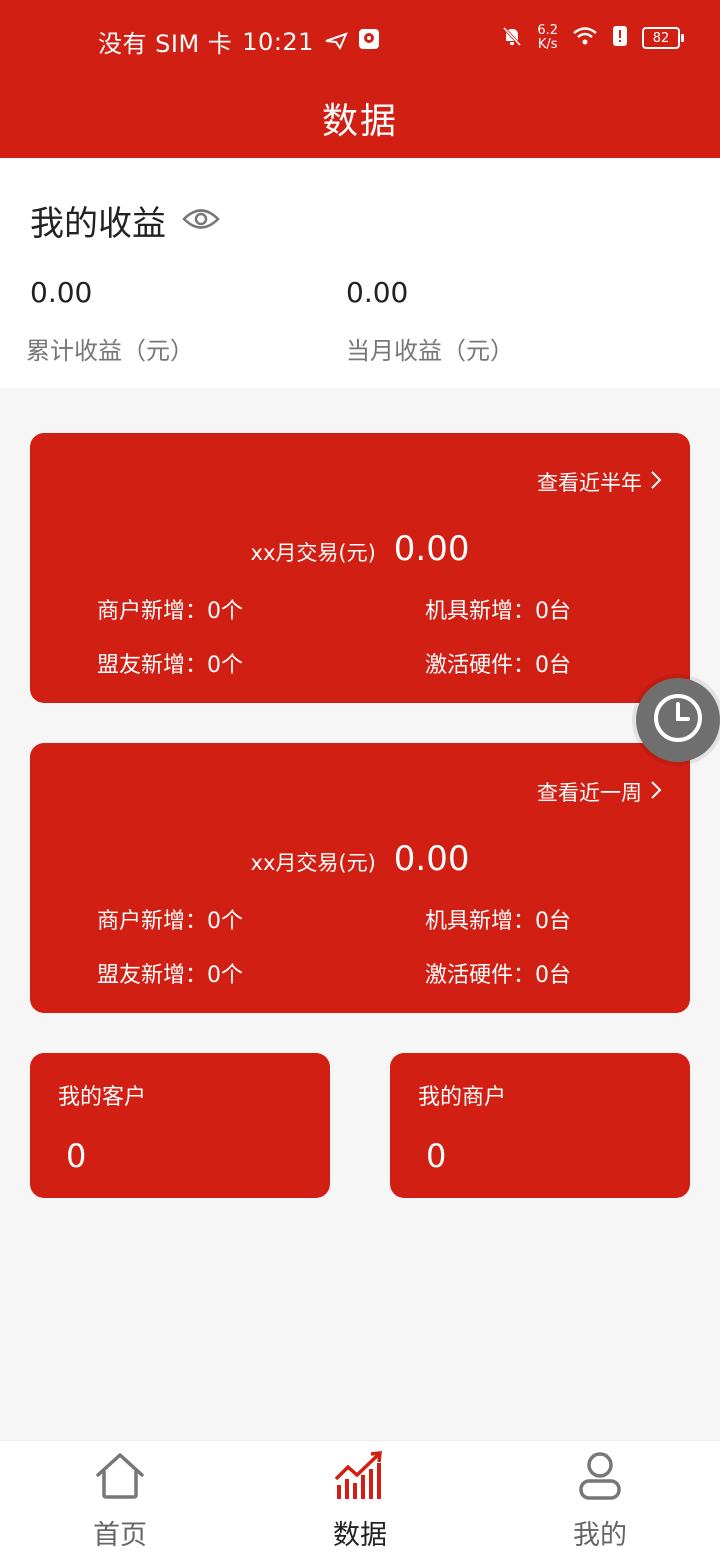 The height and width of the screenshot is (1561, 720). I want to click on chart-icon, so click(360, 1478).